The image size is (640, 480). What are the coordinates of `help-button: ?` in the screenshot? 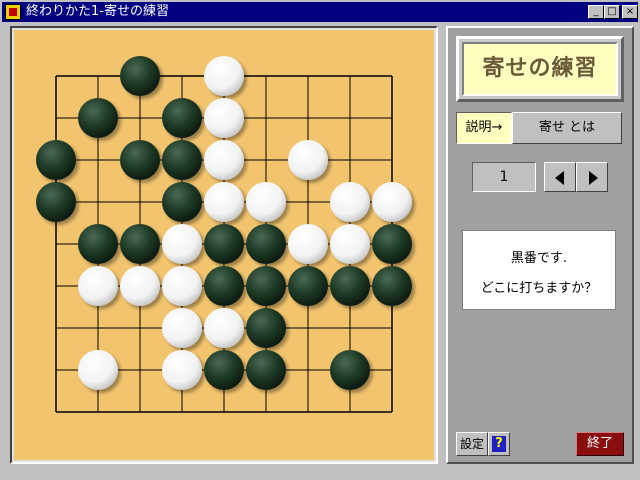 It's located at (499, 444).